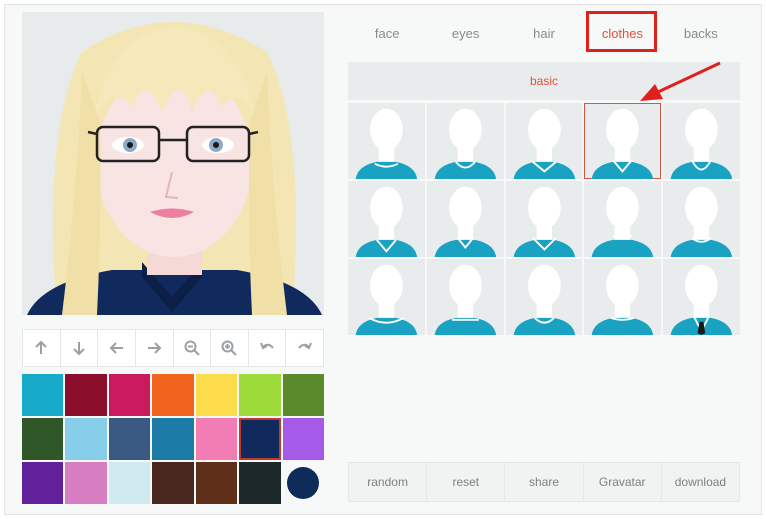 Image resolution: width=766 pixels, height=519 pixels. I want to click on move-up-button, so click(42, 348).